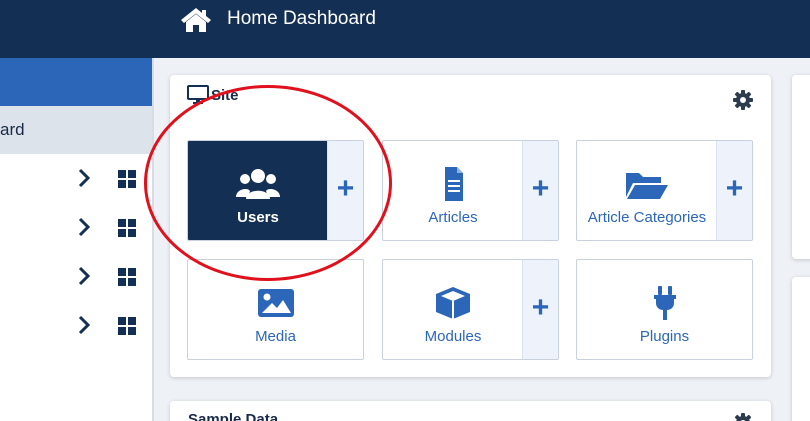  Describe the element at coordinates (454, 184) in the screenshot. I see `file-icon` at that location.